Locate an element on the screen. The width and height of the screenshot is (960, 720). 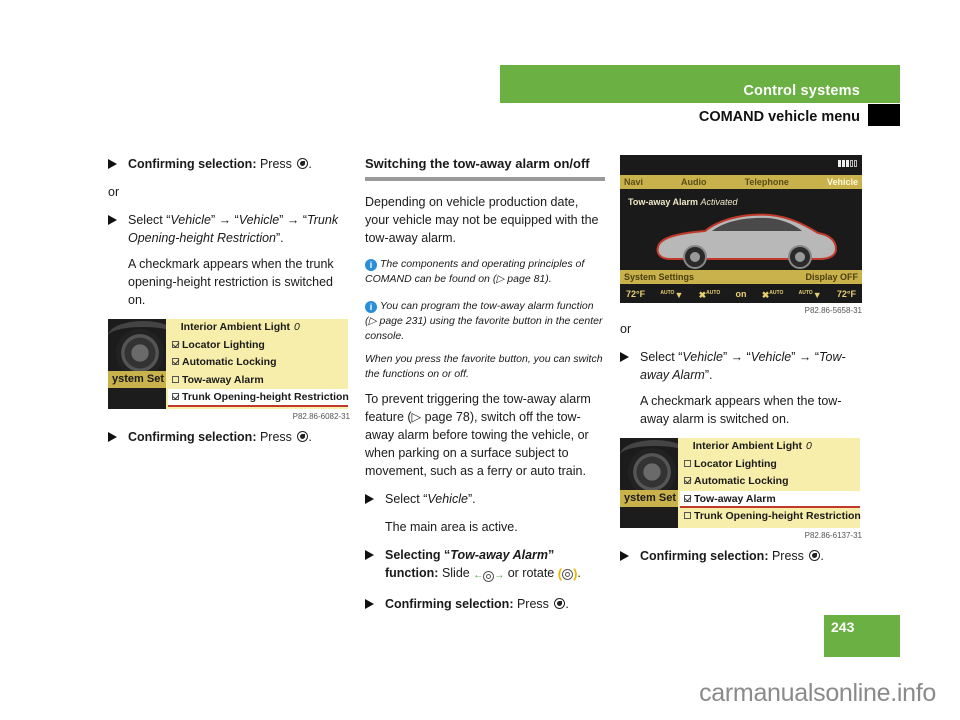
tab-audio: Audio is located at coordinates (694, 182).